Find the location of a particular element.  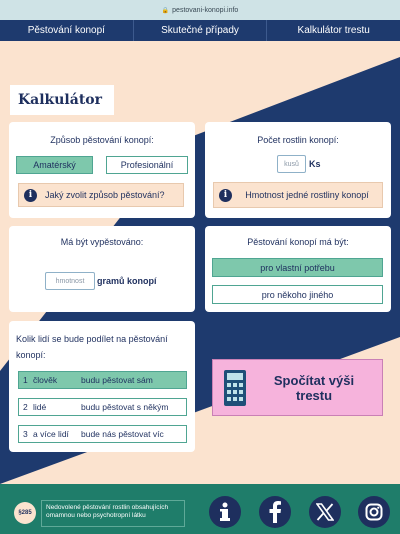

plant-weight-help-button: i Hmotnost jedné rostliny konopí is located at coordinates (298, 195).